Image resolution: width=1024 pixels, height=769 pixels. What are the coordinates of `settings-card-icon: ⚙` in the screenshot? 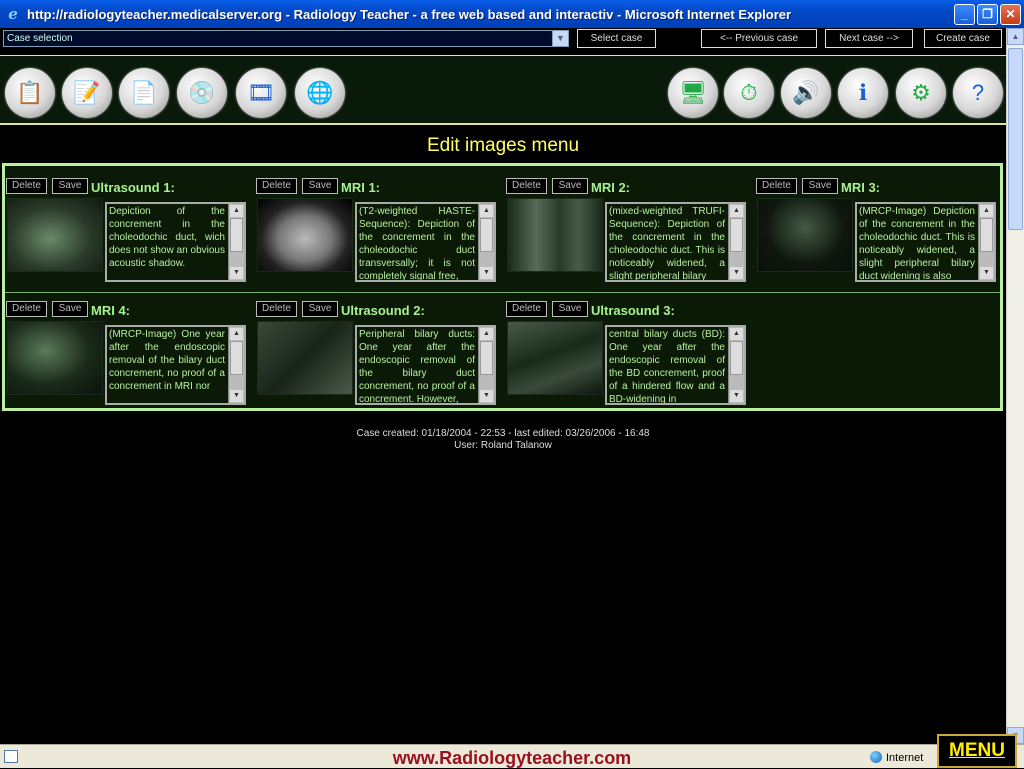 It's located at (921, 93).